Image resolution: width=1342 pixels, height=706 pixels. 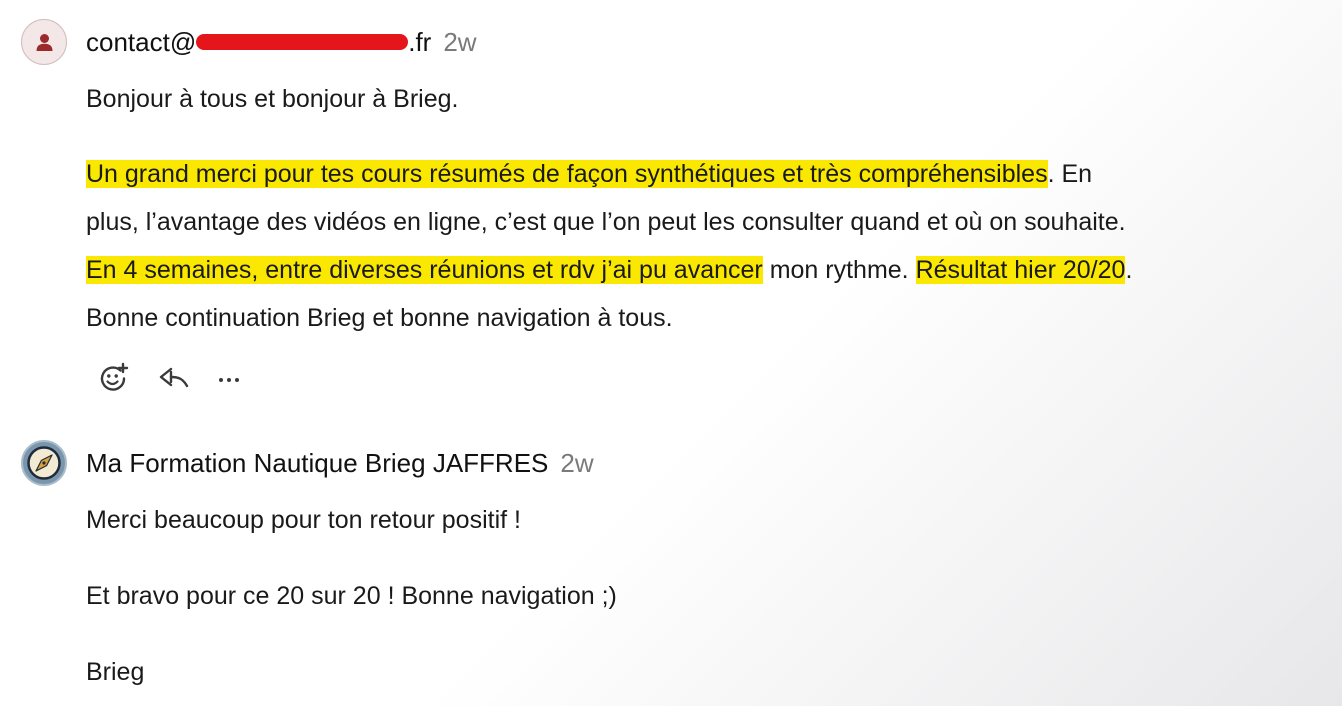 I want to click on comment-header: Ma Formation Nautique Brieg JAFFRES 2w, so click(x=340, y=463).